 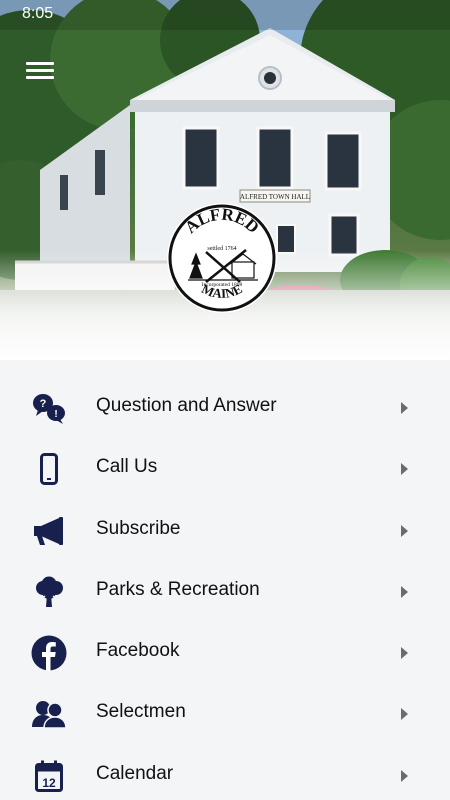 What do you see at coordinates (225, 530) in the screenshot?
I see `menu-item-subscribe: Subscribe` at bounding box center [225, 530].